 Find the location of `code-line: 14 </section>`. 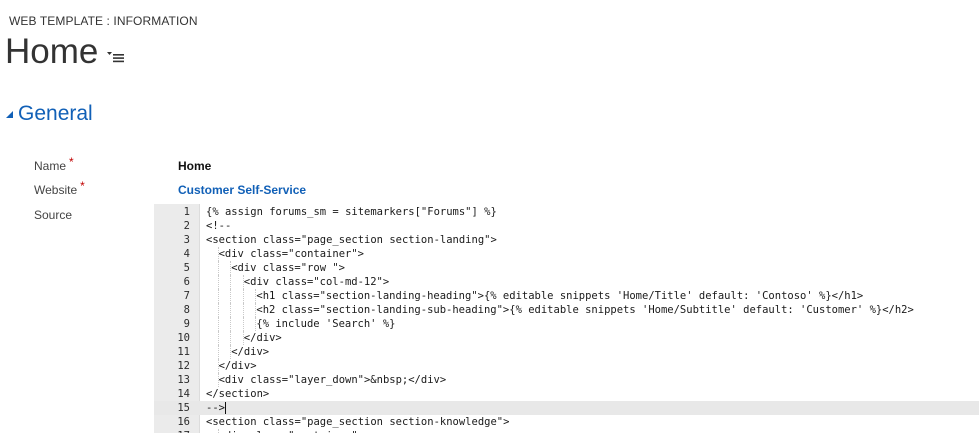

code-line: 14 </section> is located at coordinates (566, 394).